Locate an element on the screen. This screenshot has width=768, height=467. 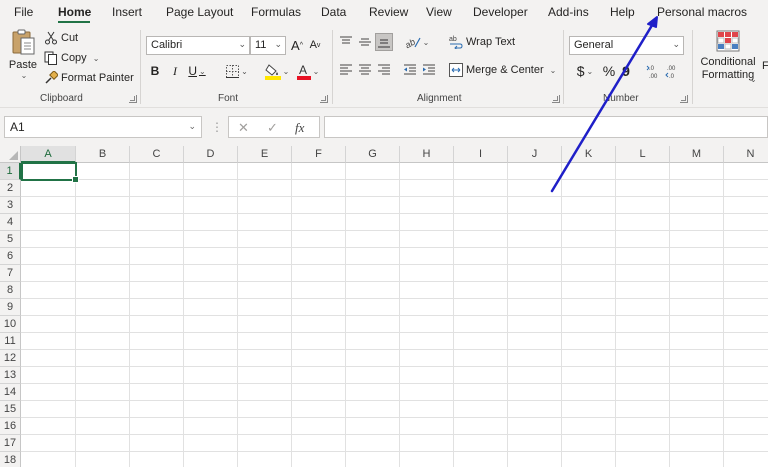
column-header-c: C is located at coordinates (157, 154).